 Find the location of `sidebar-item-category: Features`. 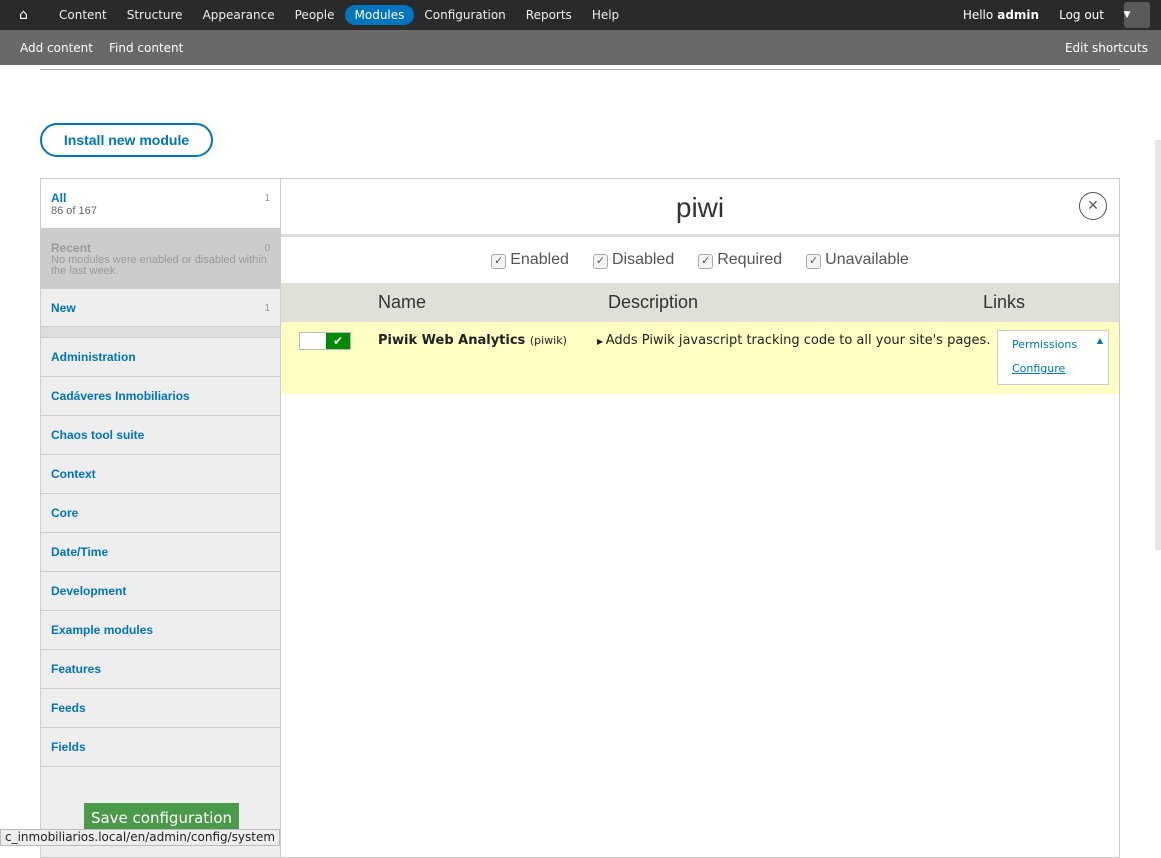

sidebar-item-category: Features is located at coordinates (160, 669).